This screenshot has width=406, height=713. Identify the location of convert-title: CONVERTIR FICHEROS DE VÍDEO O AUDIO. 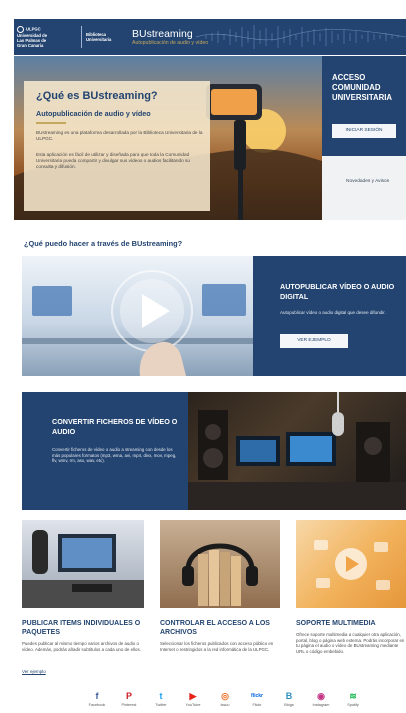
(115, 426).